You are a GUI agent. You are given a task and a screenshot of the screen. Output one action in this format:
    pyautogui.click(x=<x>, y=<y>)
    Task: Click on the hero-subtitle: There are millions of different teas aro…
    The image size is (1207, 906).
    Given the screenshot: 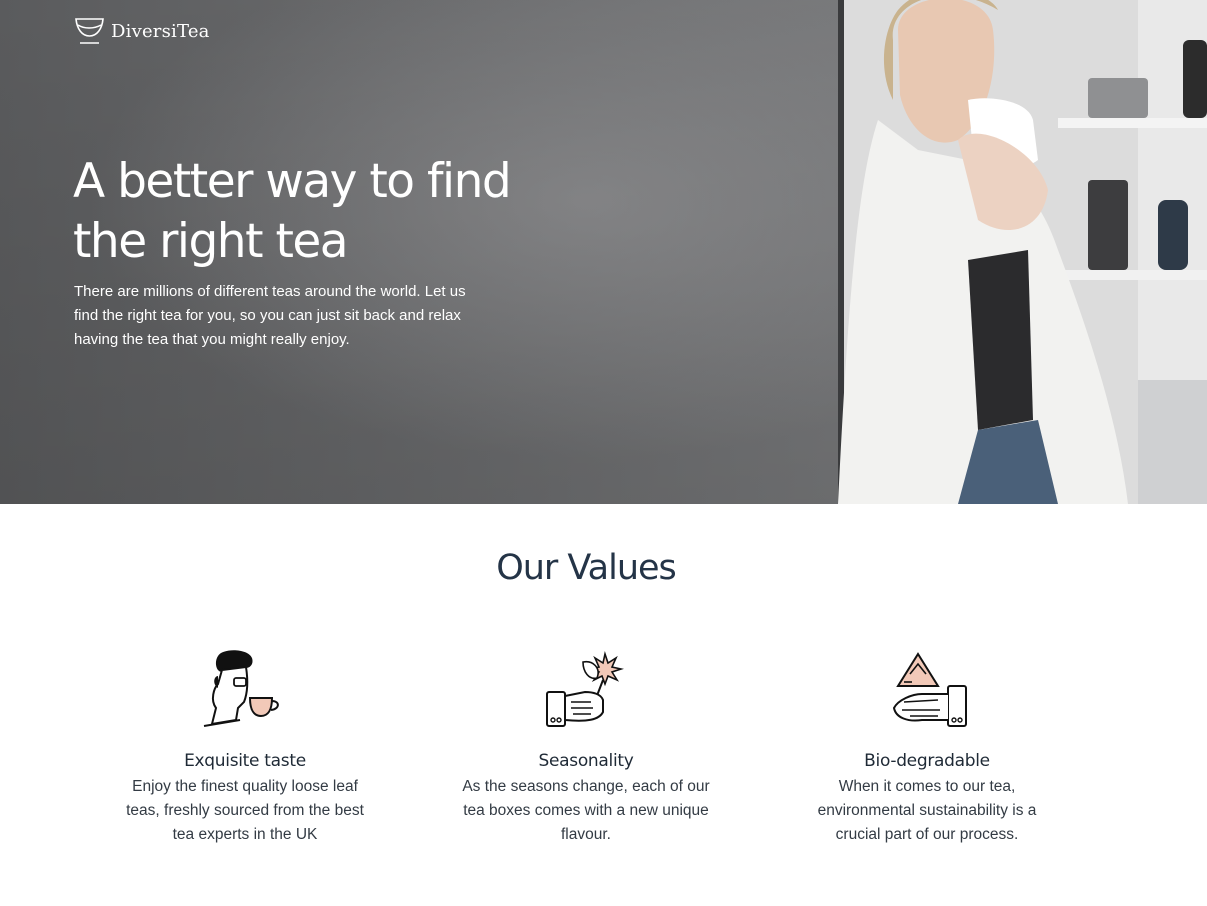 What is the action you would take?
    pyautogui.click(x=270, y=315)
    